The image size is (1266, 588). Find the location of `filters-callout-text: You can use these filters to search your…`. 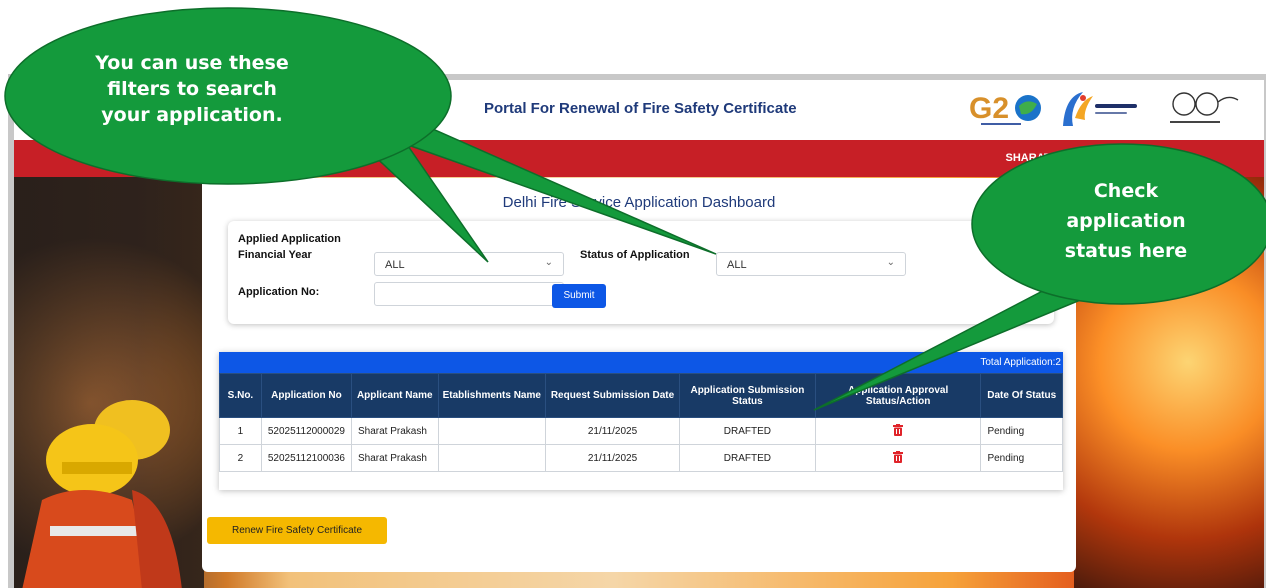

filters-callout-text: You can use these filters to search your… is located at coordinates (192, 89).